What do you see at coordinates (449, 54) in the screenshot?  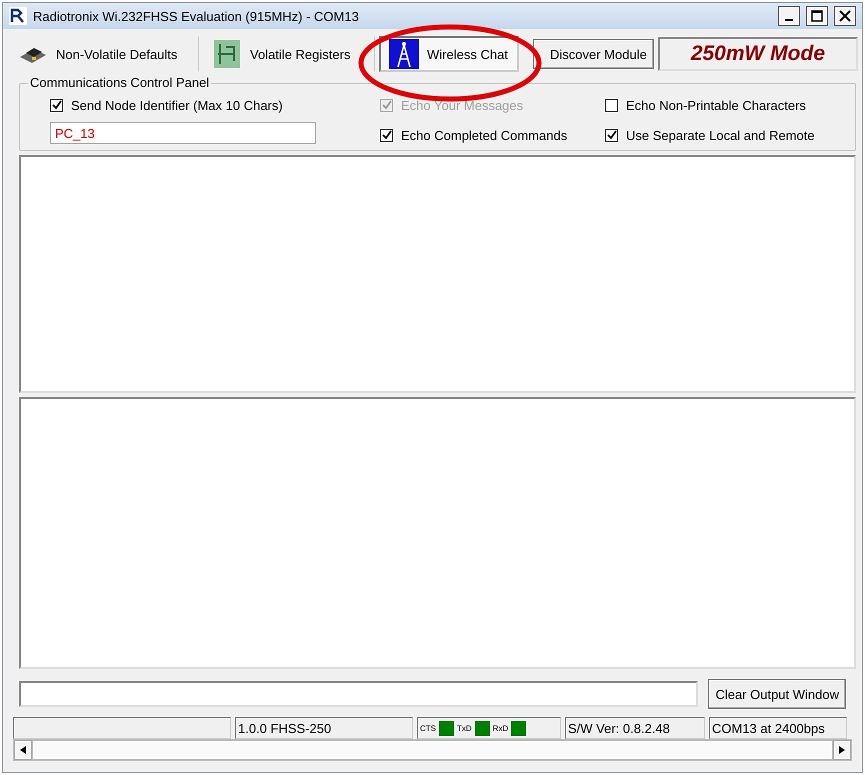 I see `tab: Wireless Chat` at bounding box center [449, 54].